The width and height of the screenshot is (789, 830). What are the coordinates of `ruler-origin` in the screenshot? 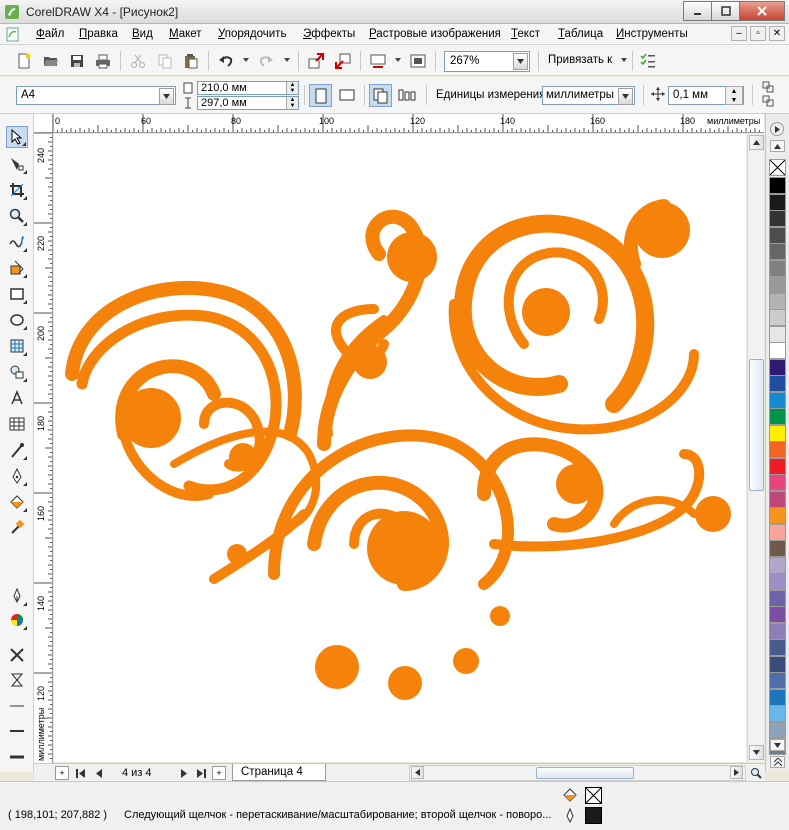 It's located at (43, 123).